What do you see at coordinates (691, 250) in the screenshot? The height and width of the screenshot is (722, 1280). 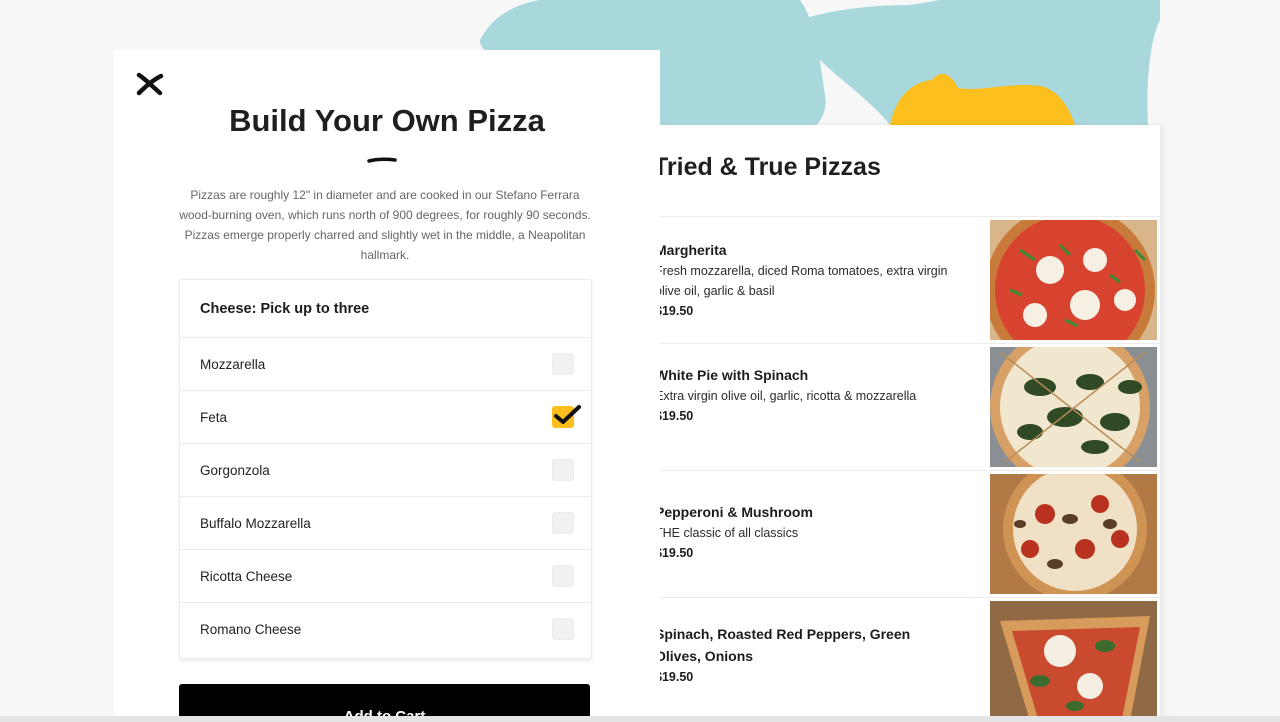 I see `pizza-name: Margherita` at bounding box center [691, 250].